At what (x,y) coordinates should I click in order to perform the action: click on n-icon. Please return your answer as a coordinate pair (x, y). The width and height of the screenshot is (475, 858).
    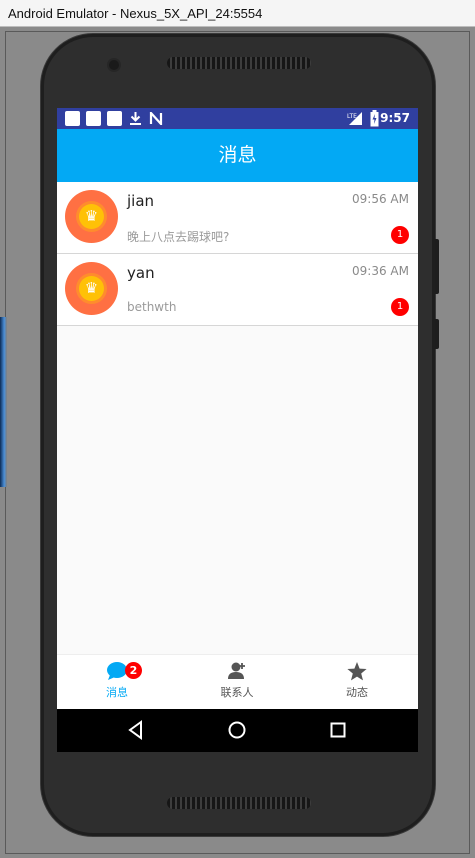
    Looking at the image, I should click on (156, 118).